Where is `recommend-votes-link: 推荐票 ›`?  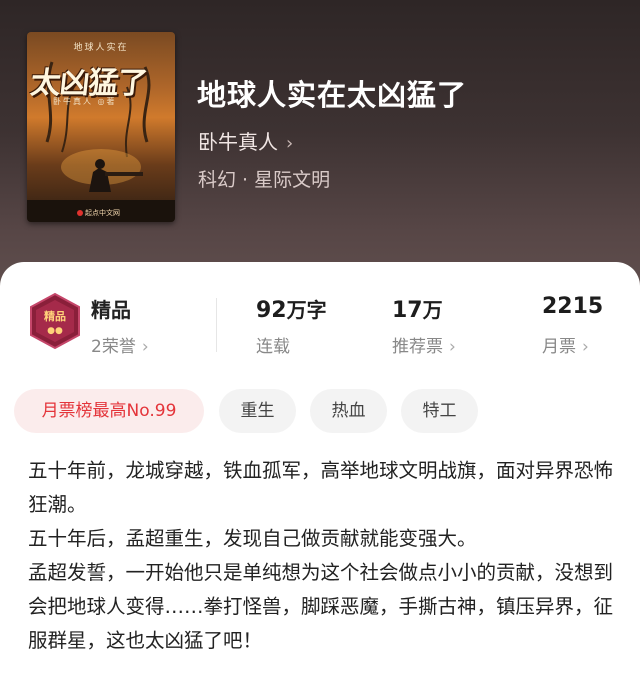 recommend-votes-link: 推荐票 › is located at coordinates (424, 344).